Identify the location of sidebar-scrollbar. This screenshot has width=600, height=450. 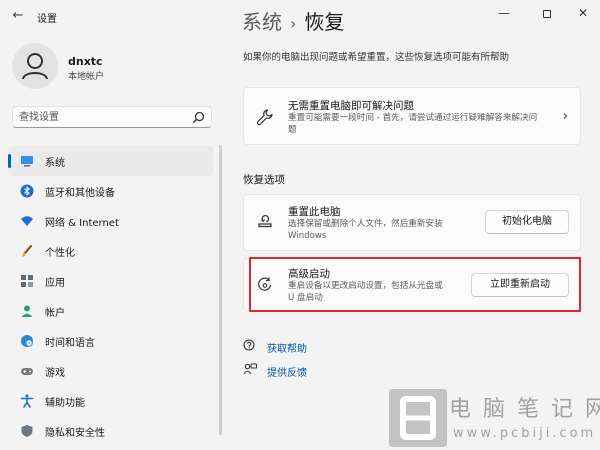
(220, 290).